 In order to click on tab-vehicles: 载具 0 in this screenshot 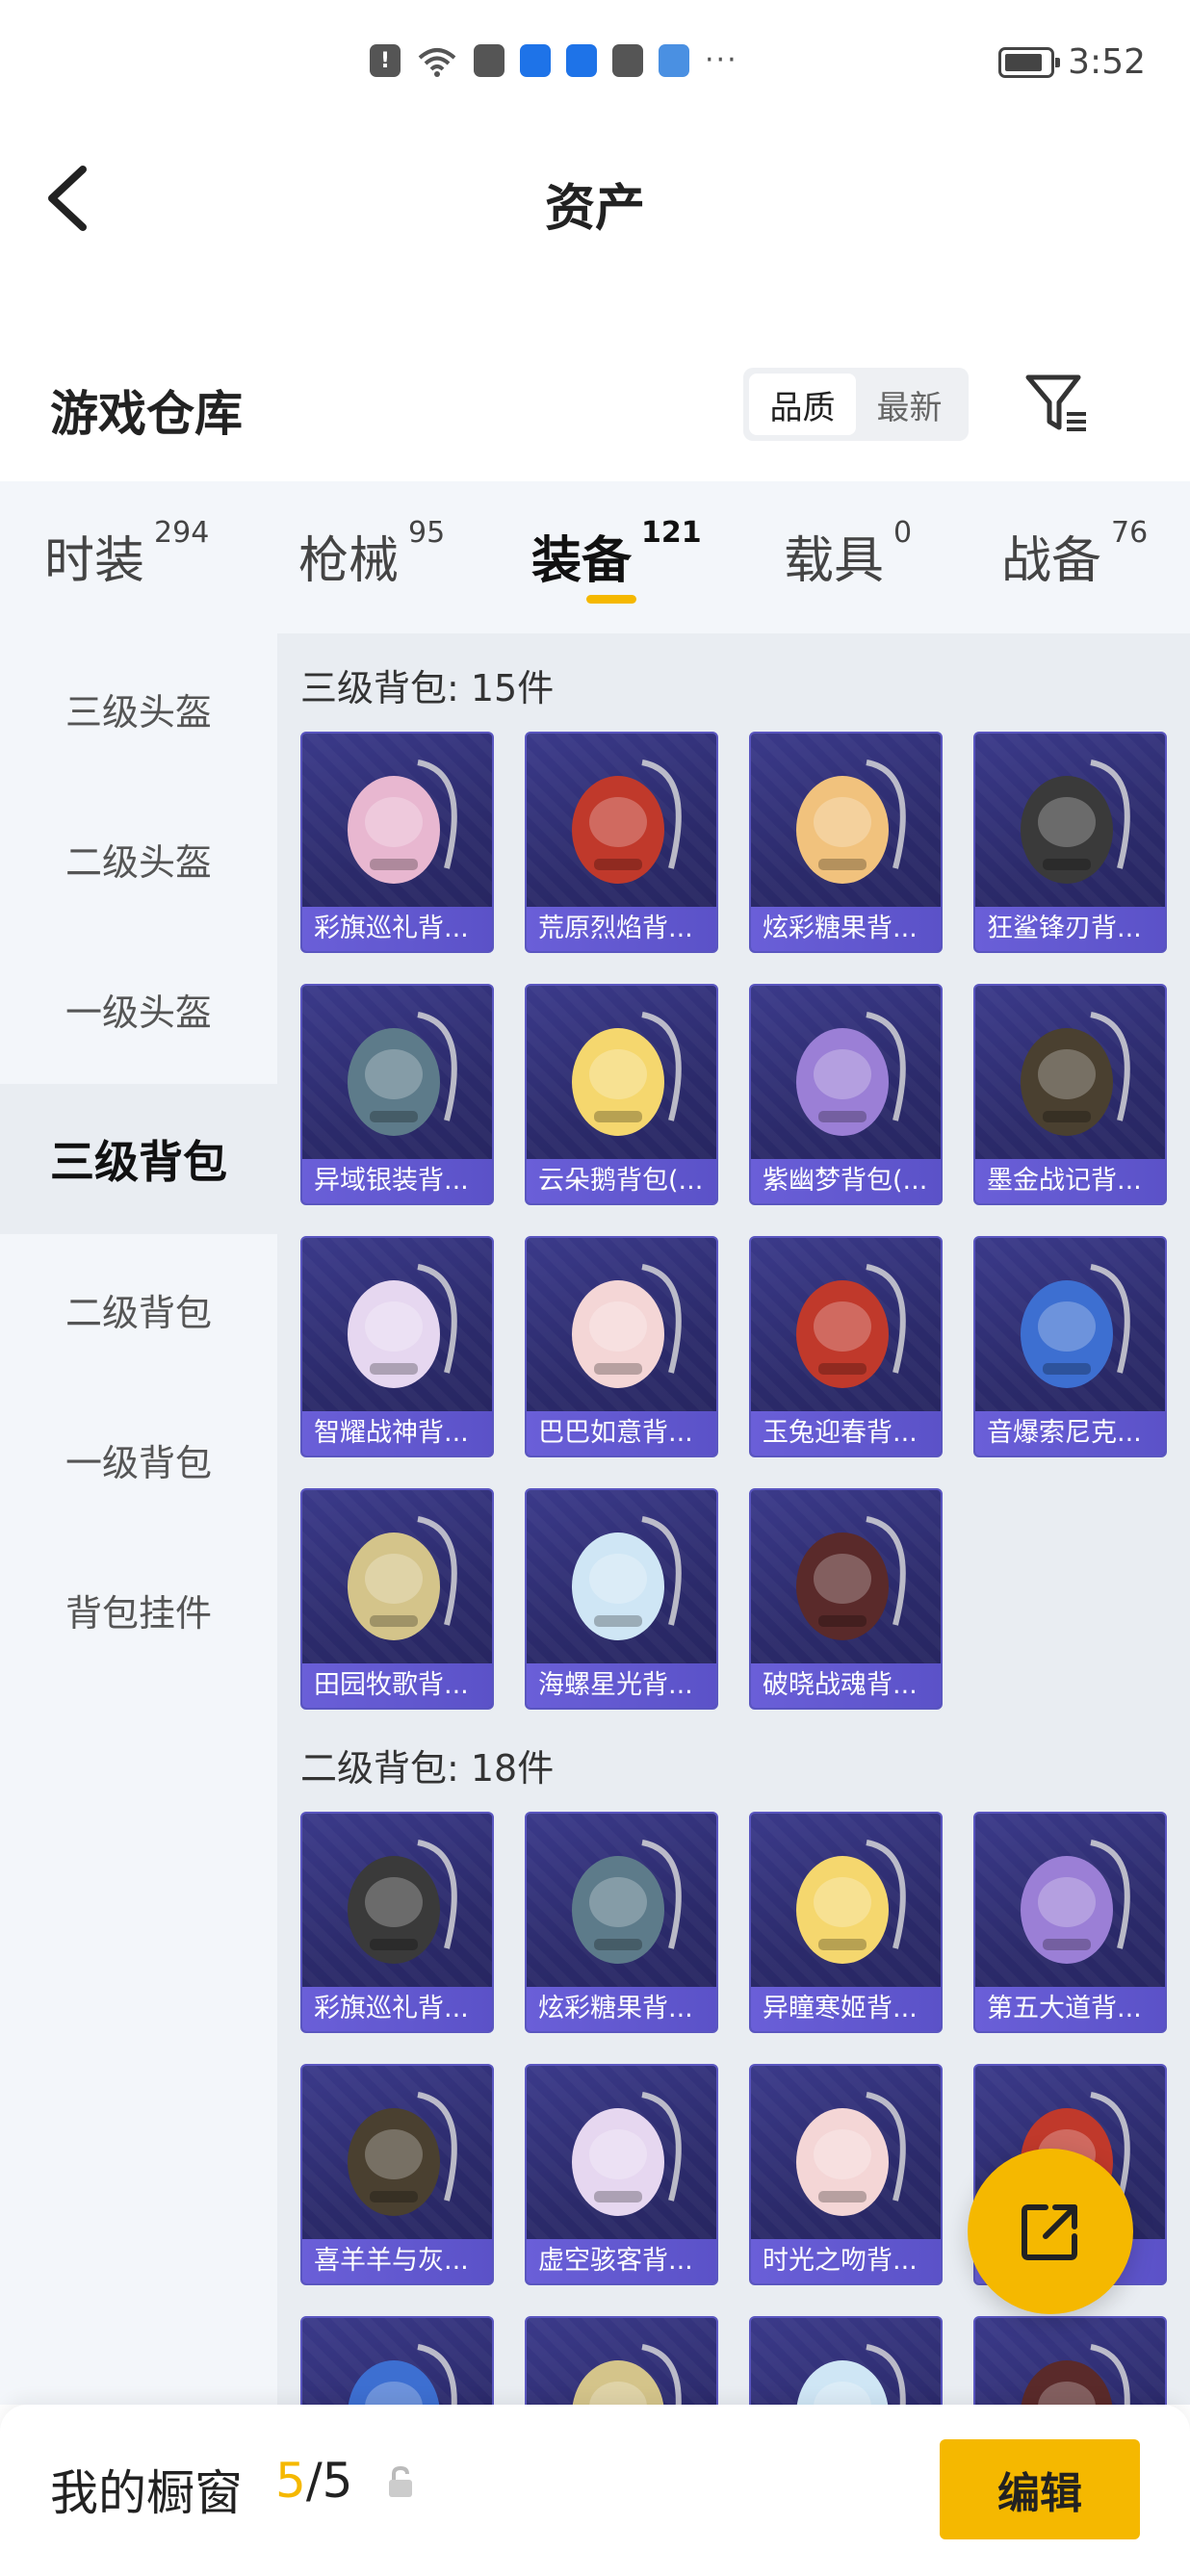, I will do `click(848, 554)`.